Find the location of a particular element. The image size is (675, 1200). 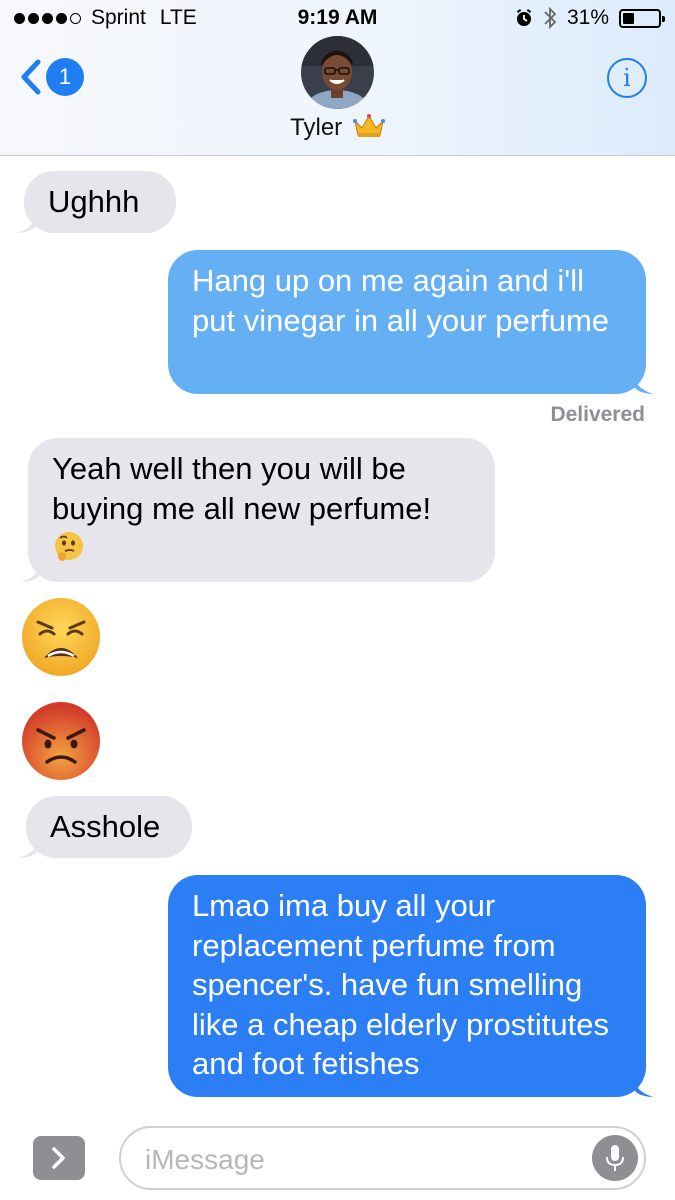

contact-name: Tyler is located at coordinates (337, 127).